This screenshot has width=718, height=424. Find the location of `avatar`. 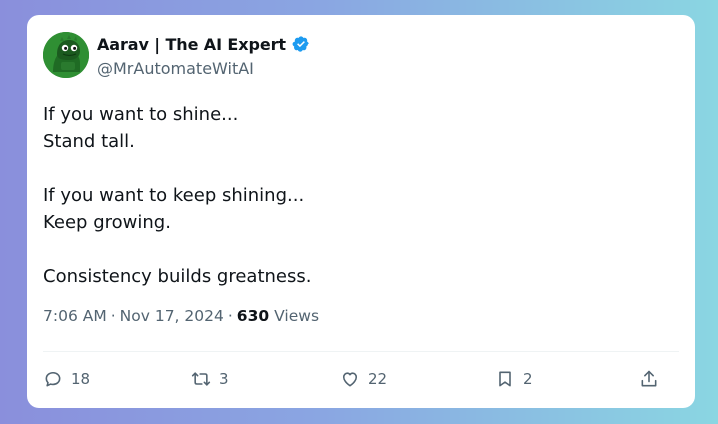

avatar is located at coordinates (66, 55).